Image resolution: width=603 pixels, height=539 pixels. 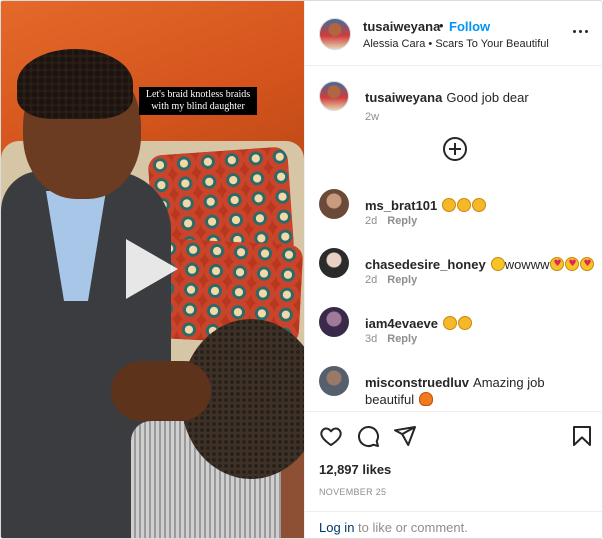 I want to click on comment-meta: 3d Reply, so click(x=391, y=339).